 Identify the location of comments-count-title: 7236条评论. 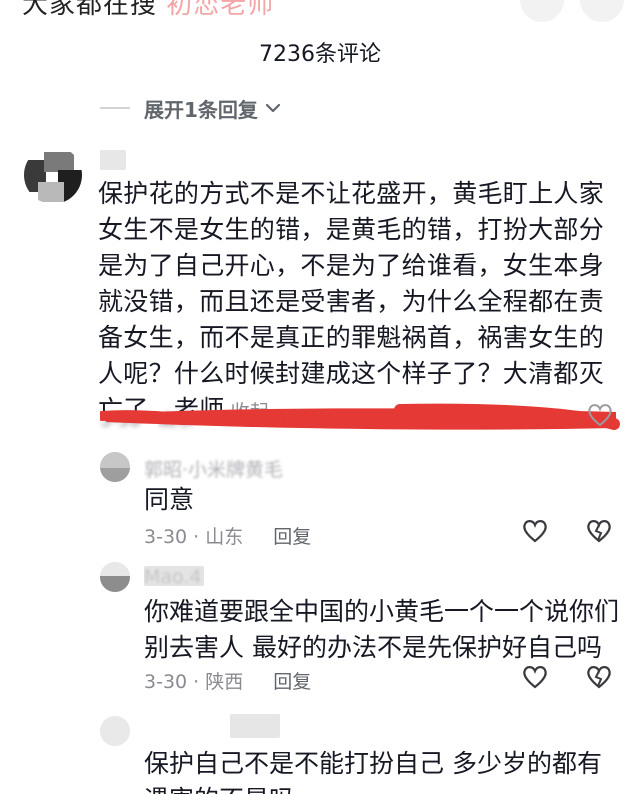
(320, 54).